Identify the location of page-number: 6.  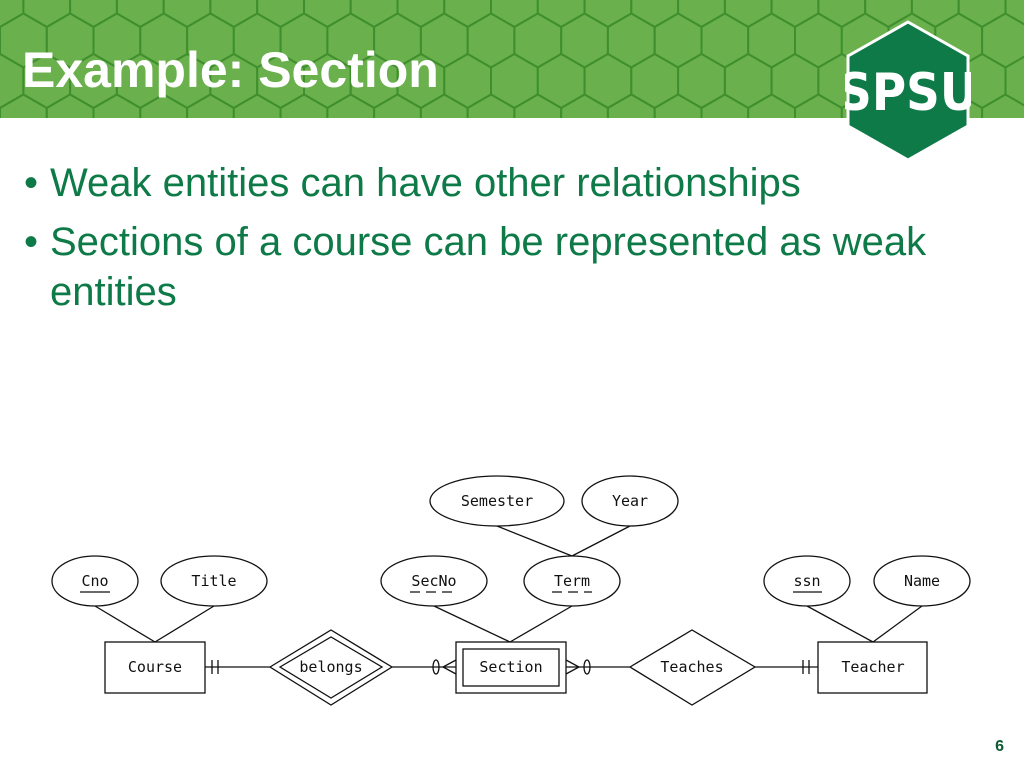
(999, 746).